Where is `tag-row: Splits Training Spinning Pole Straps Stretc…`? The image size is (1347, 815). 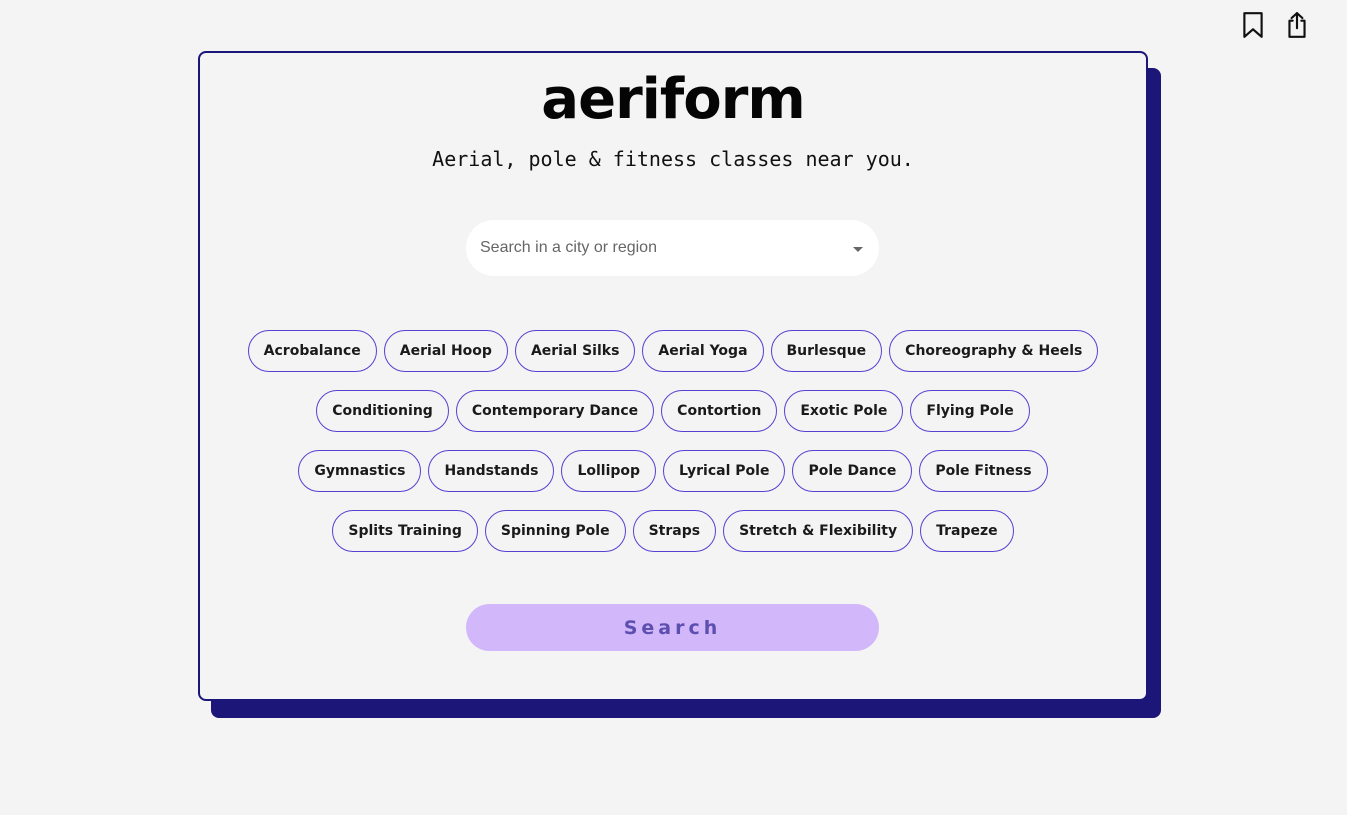
tag-row: Splits Training Spinning Pole Straps Stretc… is located at coordinates (673, 531).